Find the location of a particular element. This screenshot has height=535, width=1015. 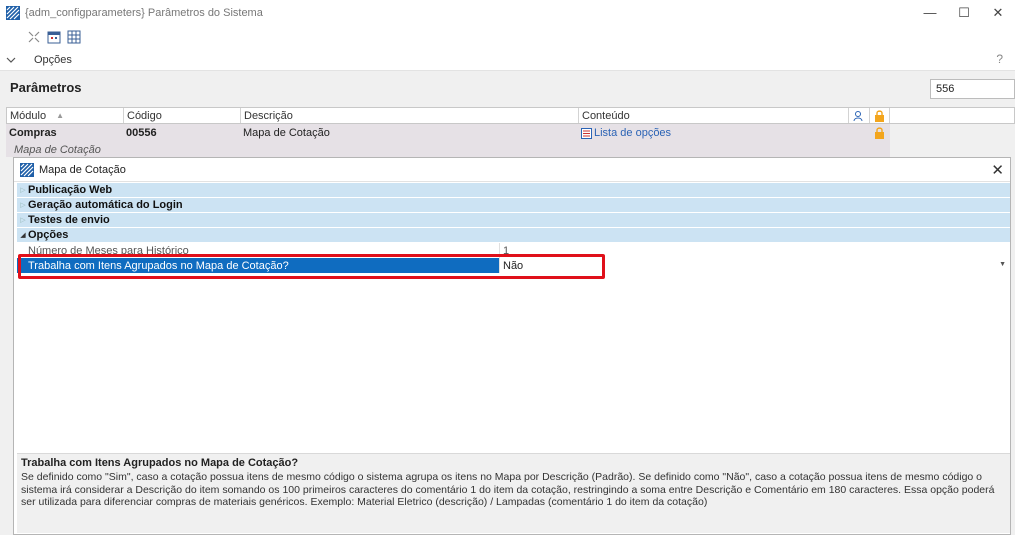

row-detail: Mapa de Cotação is located at coordinates (448, 149).